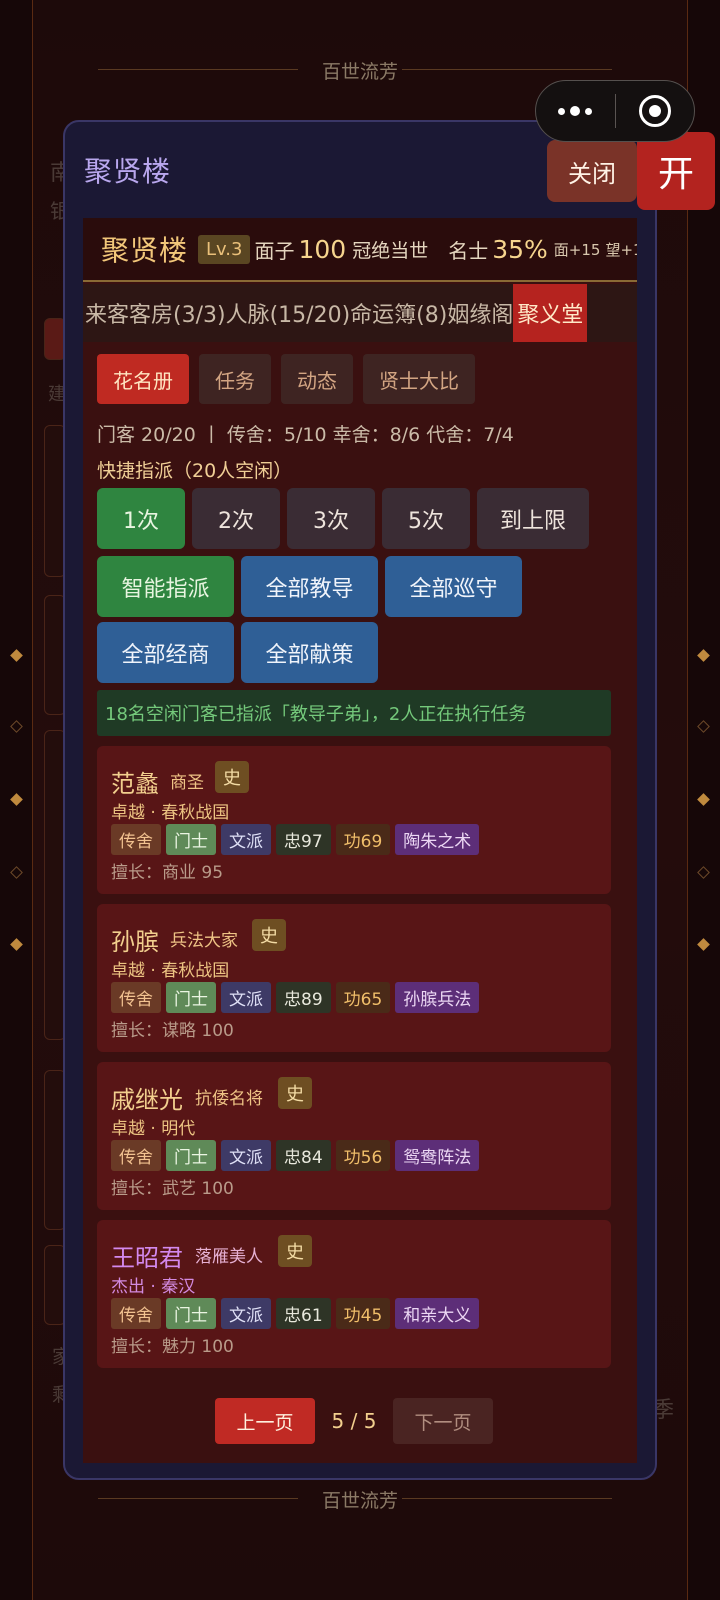 The height and width of the screenshot is (1600, 720). What do you see at coordinates (426, 518) in the screenshot?
I see `assign-5-button: 5次` at bounding box center [426, 518].